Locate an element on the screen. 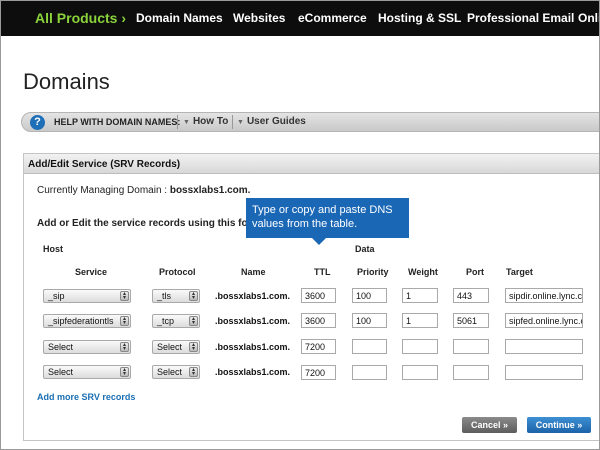 The height and width of the screenshot is (450, 600). cancel-button: Cancel » is located at coordinates (489, 425).